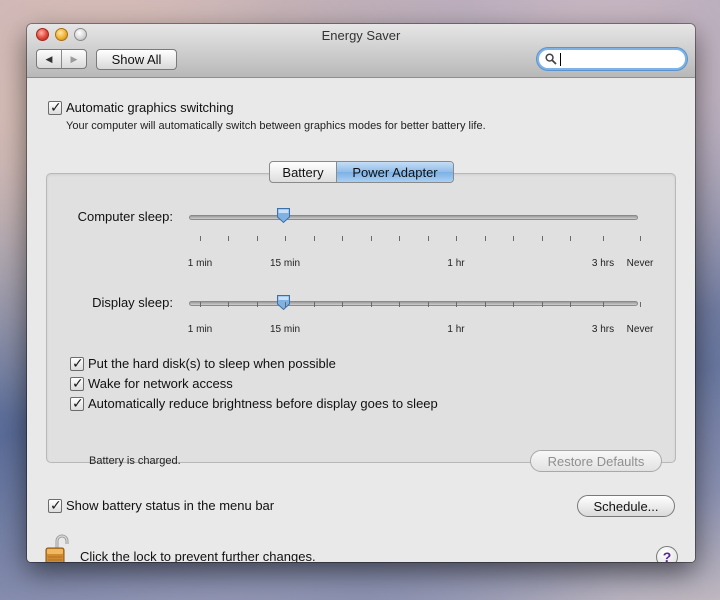  I want to click on show-all-button: Show All, so click(136, 59).